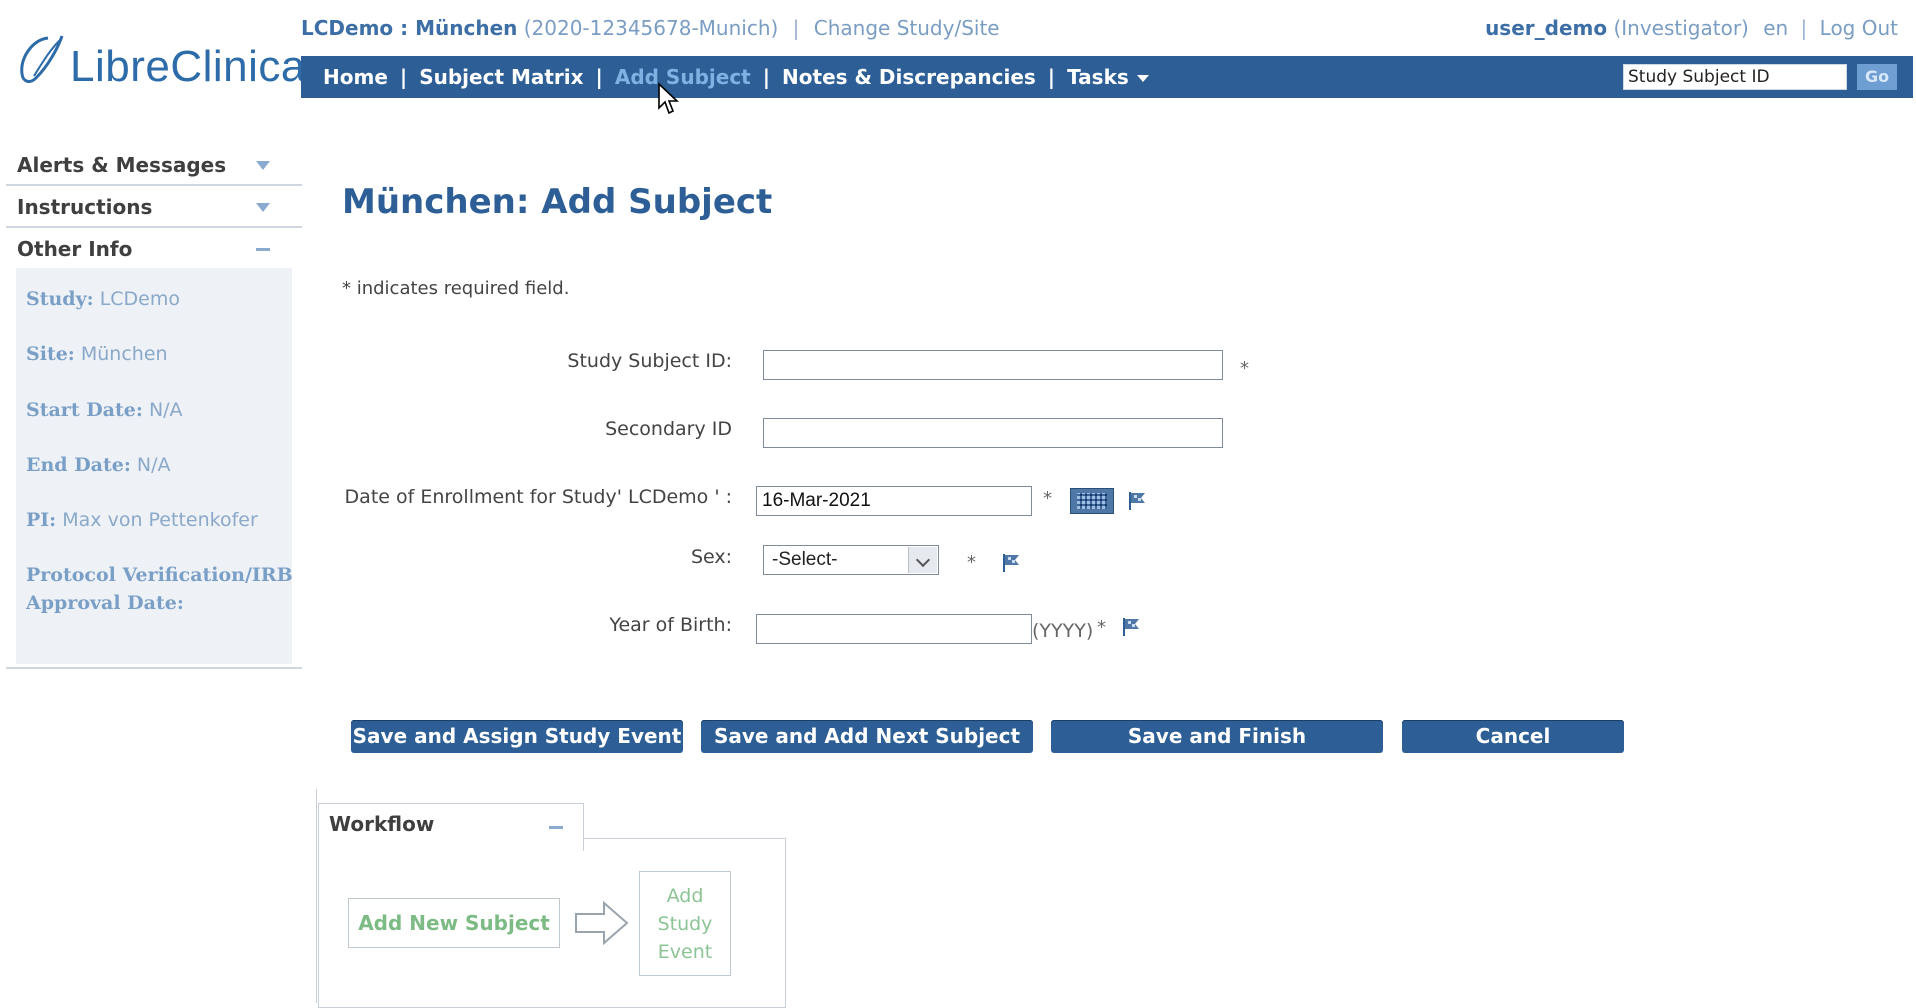 The width and height of the screenshot is (1916, 1008). I want to click on chevron-down-icon, so click(1142, 78).